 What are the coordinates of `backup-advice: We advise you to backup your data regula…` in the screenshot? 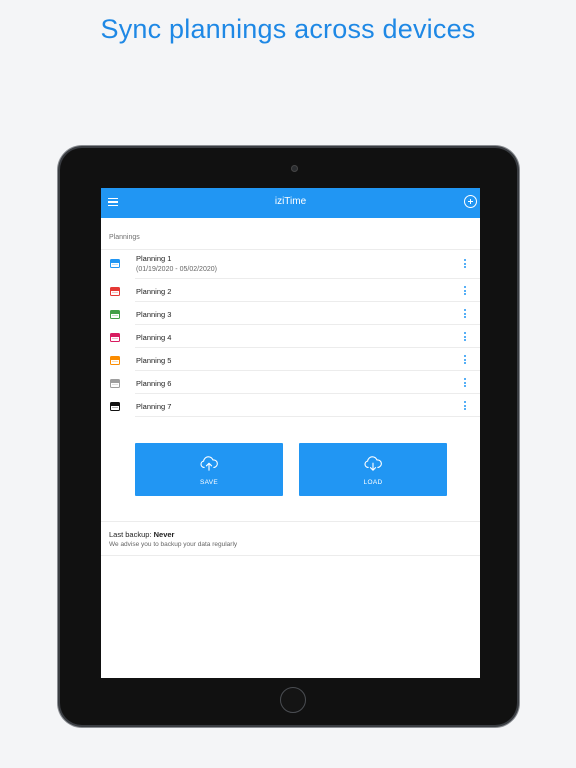 It's located at (173, 544).